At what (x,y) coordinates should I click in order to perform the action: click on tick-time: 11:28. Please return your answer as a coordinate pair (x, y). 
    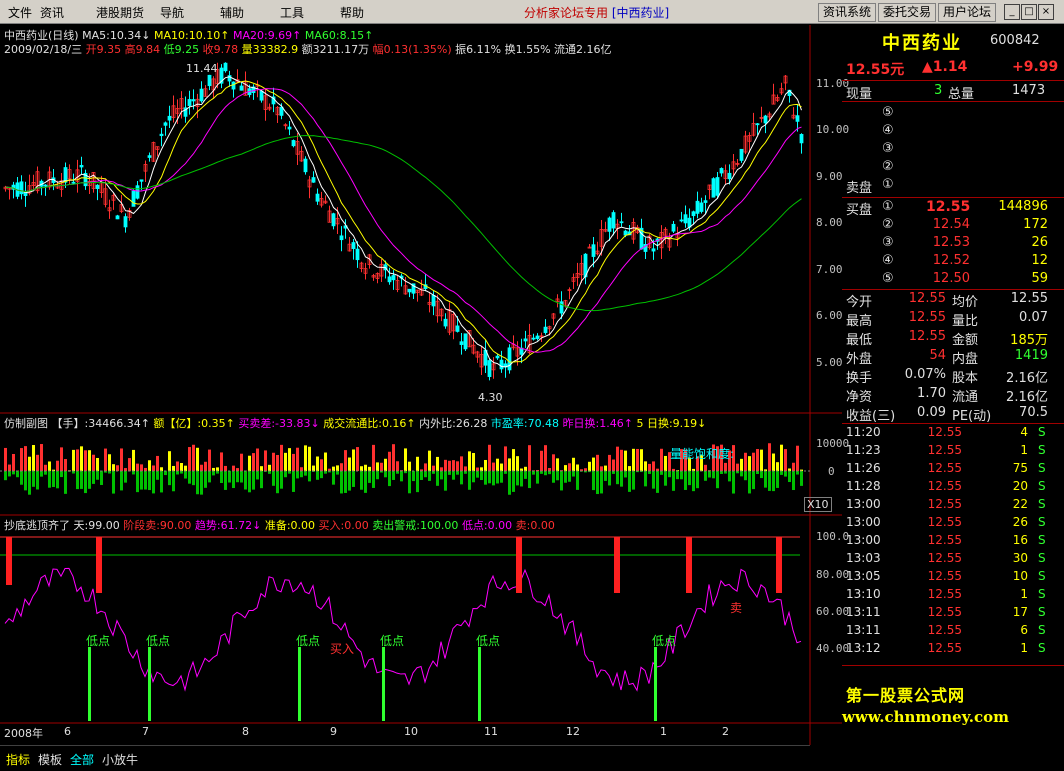
    Looking at the image, I should click on (863, 486).